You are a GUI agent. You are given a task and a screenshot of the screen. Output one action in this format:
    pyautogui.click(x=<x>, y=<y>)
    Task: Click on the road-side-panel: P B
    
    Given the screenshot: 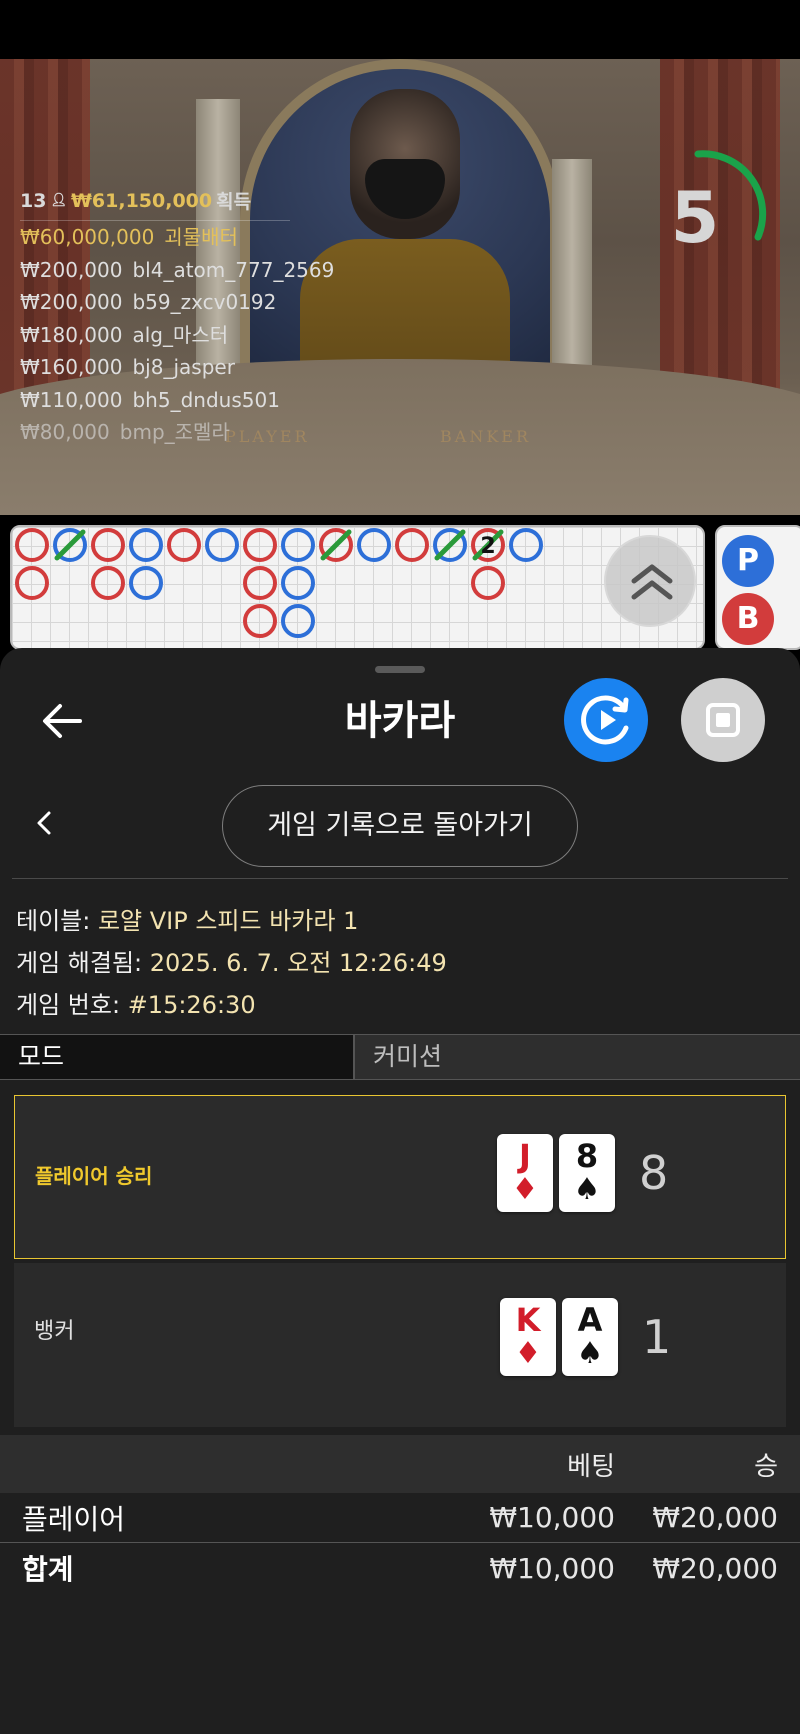 What is the action you would take?
    pyautogui.click(x=757, y=587)
    